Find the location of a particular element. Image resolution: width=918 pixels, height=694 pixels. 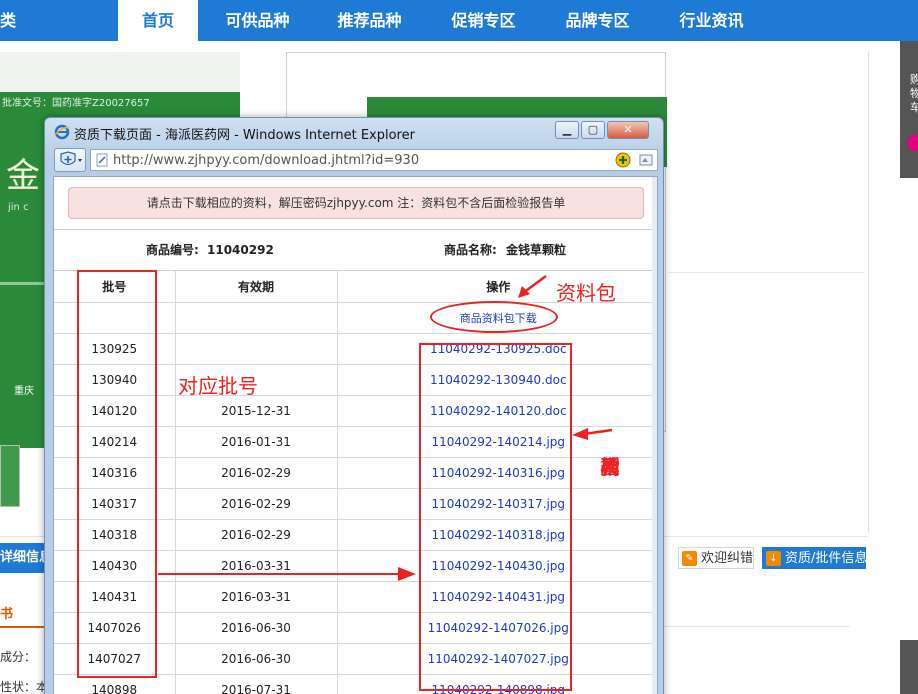

qc-arrowhead is located at coordinates (580, 434).